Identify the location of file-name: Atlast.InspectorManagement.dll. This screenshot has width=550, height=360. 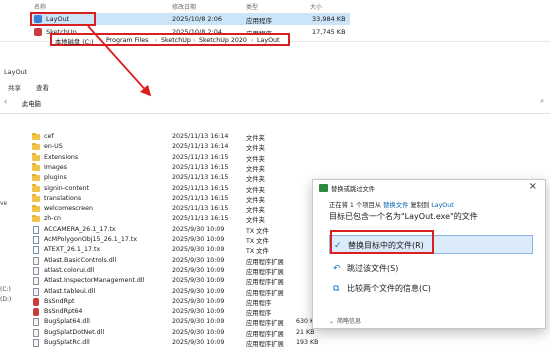
(94, 281).